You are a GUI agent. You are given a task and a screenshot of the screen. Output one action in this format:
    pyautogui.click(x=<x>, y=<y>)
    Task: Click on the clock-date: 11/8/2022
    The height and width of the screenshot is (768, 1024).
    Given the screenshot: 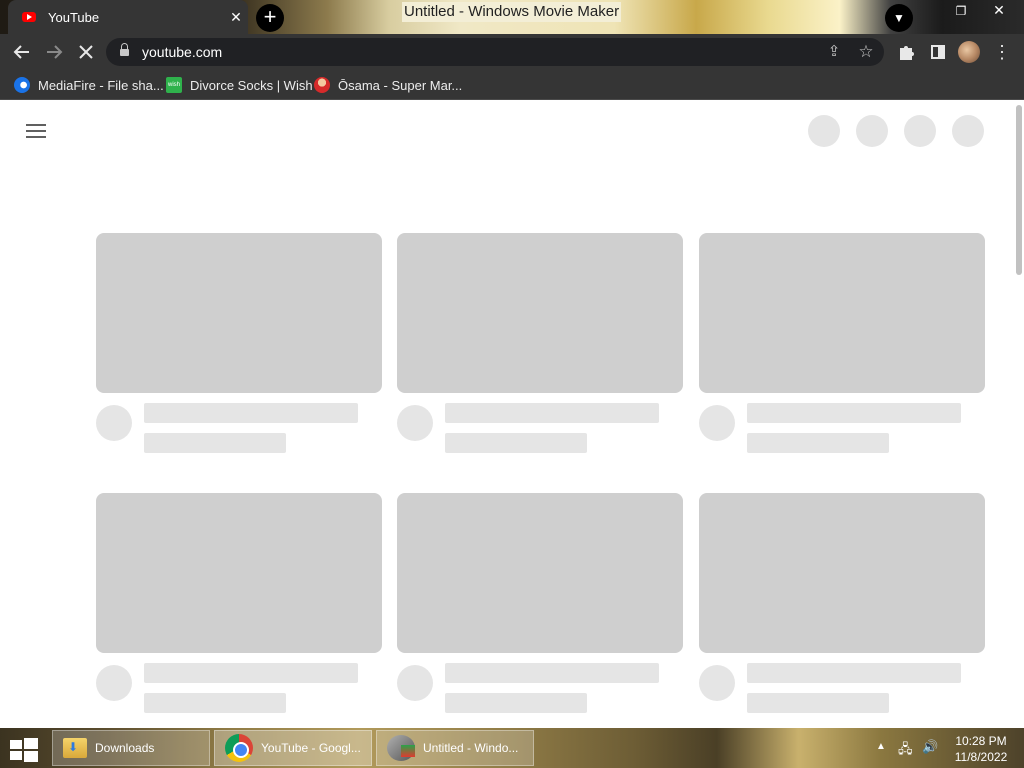 What is the action you would take?
    pyautogui.click(x=981, y=757)
    